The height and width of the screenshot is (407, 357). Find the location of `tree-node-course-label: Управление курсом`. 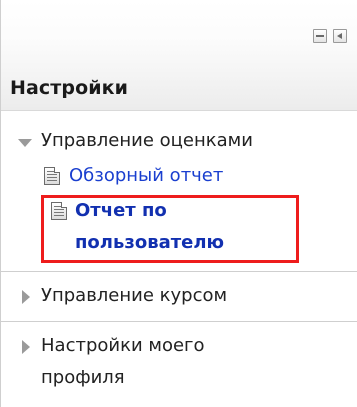

tree-node-course-label: Управление курсом is located at coordinates (134, 295).